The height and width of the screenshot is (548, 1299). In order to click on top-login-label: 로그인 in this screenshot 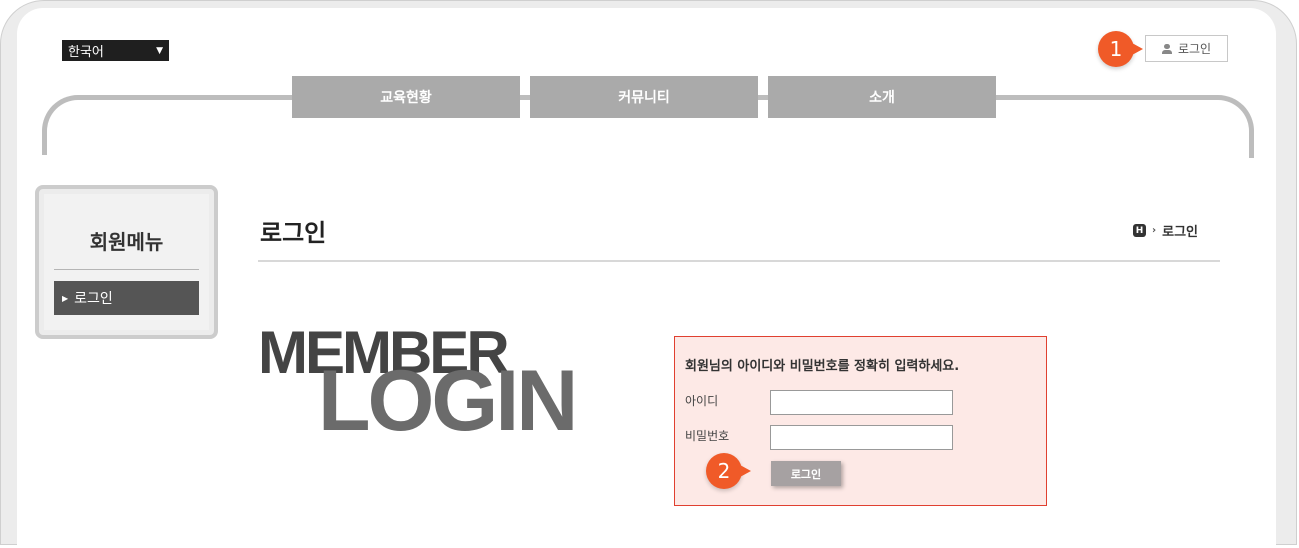, I will do `click(1194, 49)`.